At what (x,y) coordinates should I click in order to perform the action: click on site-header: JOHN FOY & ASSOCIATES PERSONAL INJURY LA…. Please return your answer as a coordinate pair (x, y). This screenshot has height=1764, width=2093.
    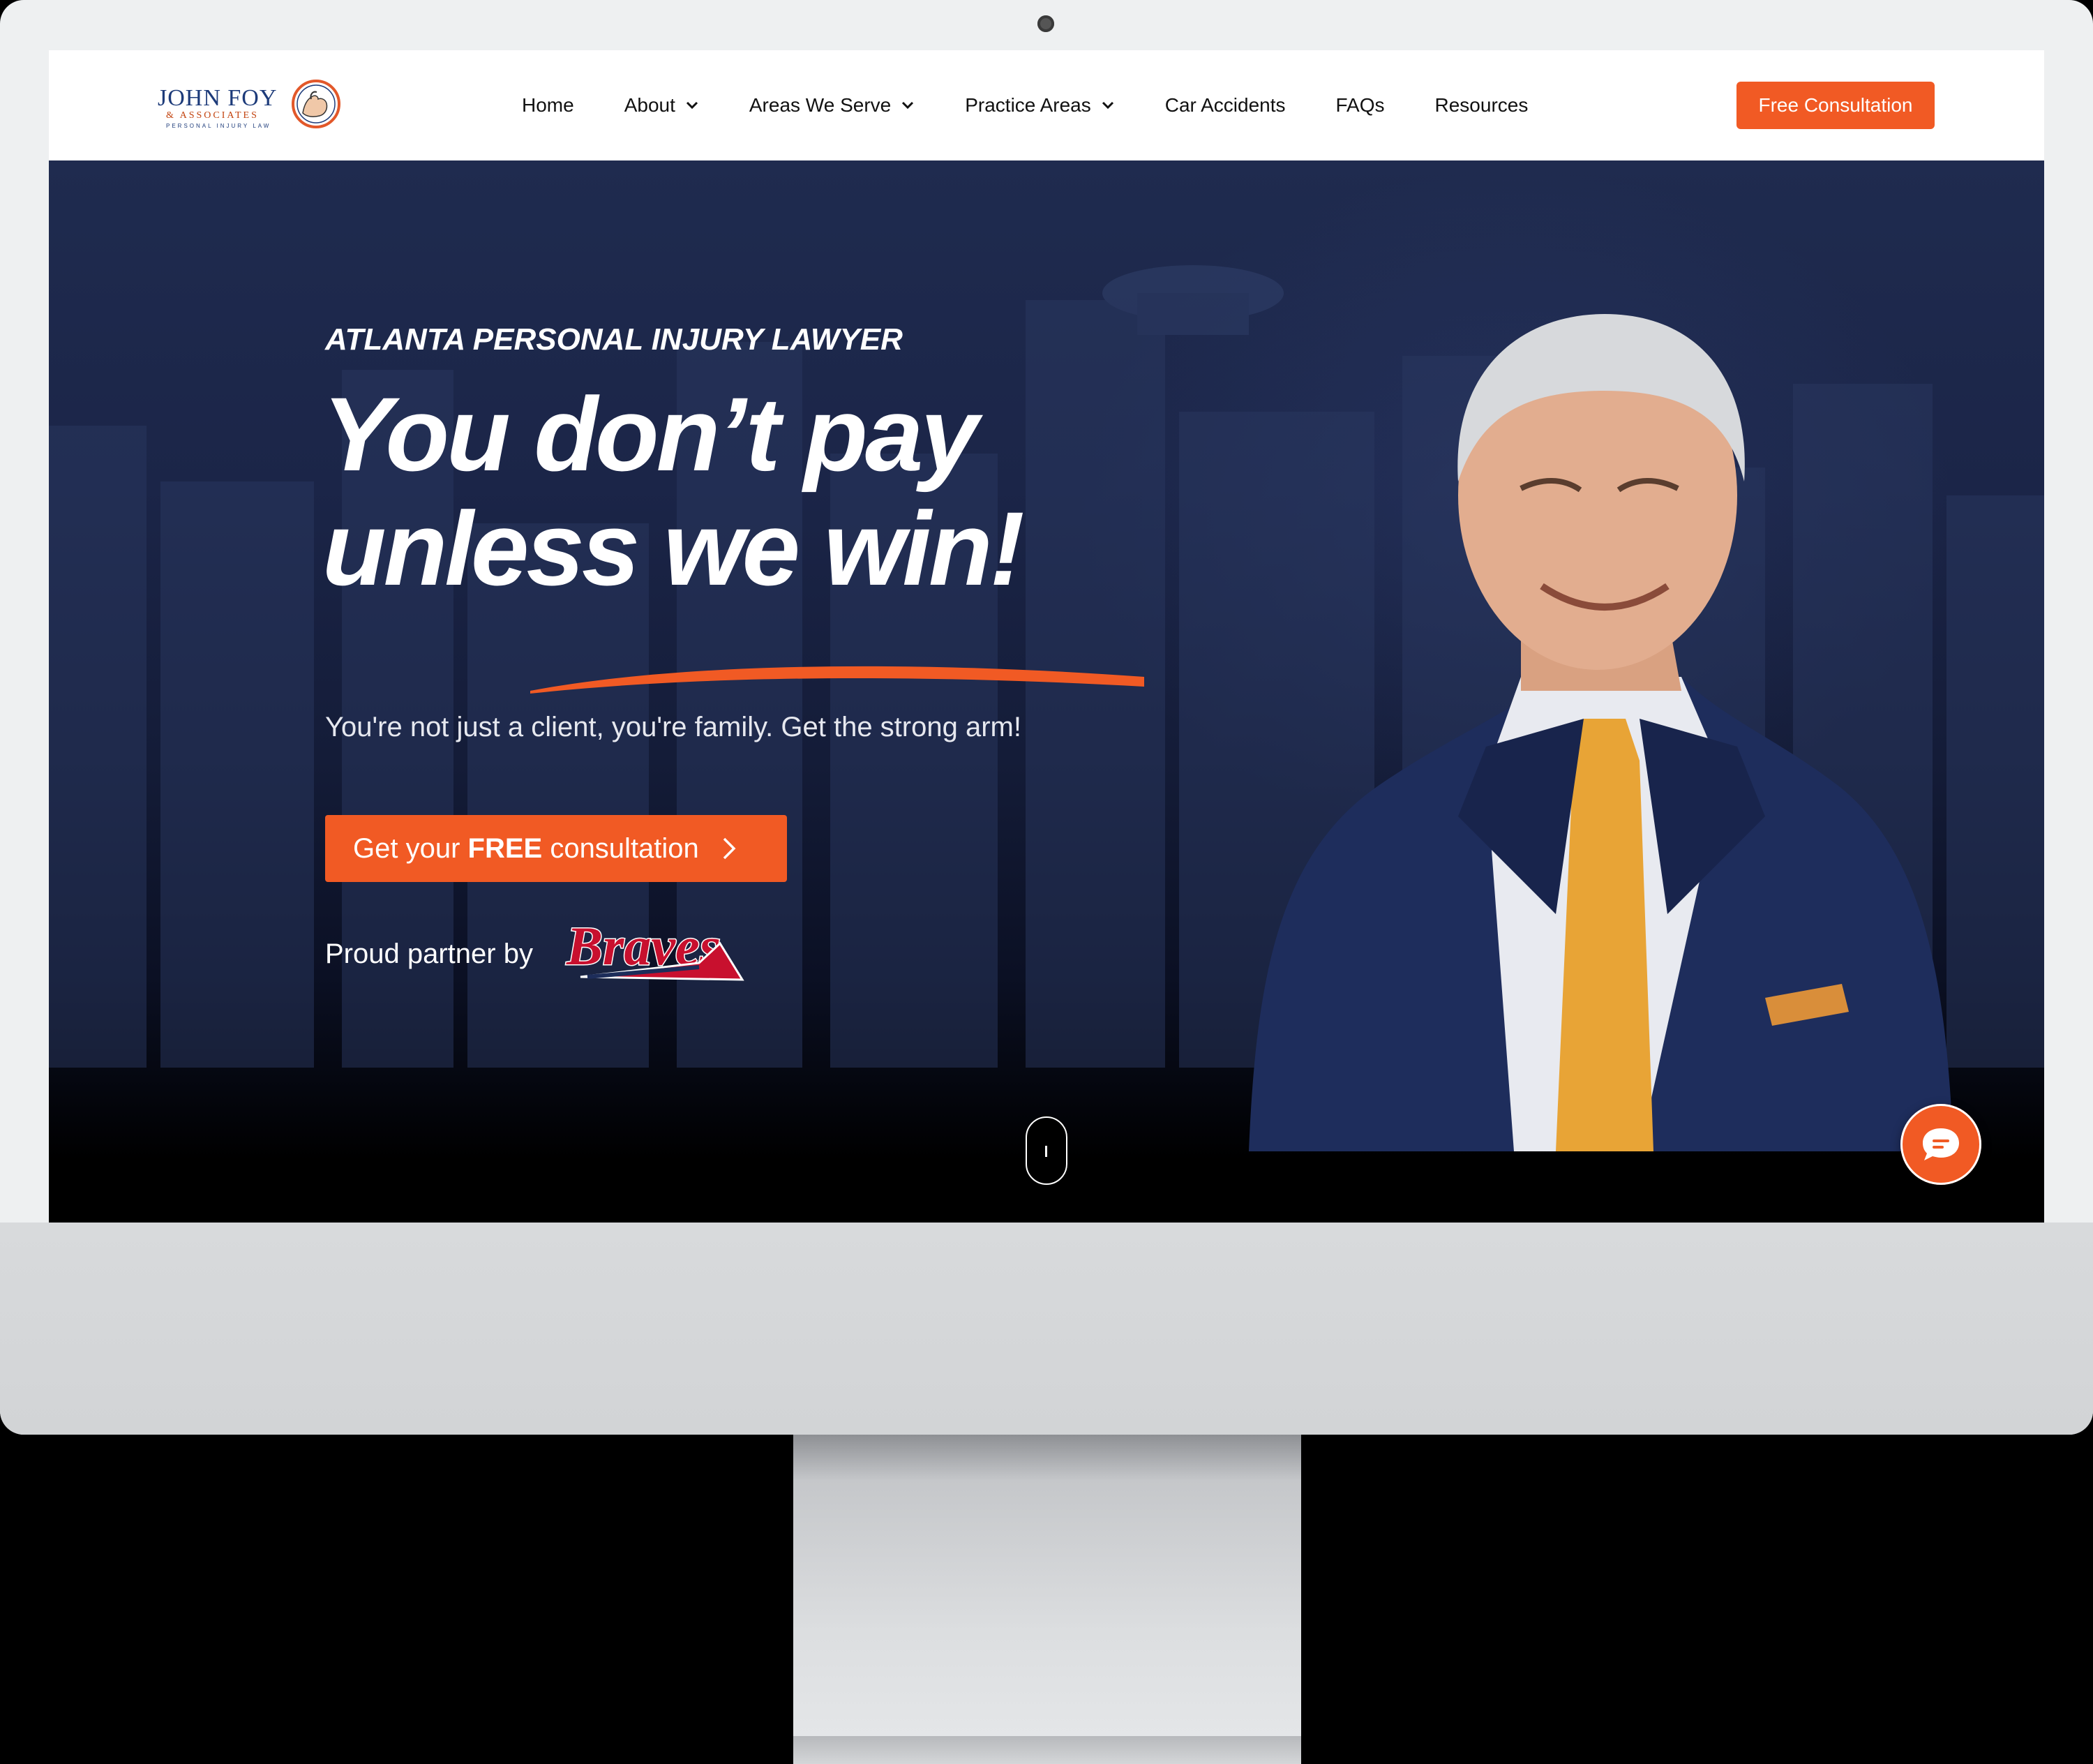
    Looking at the image, I should click on (1046, 105).